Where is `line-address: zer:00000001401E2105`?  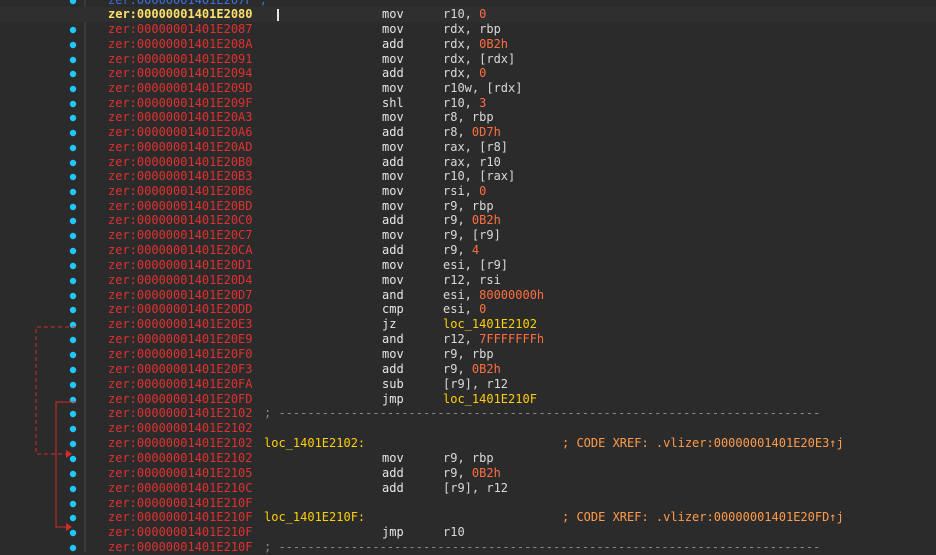 line-address: zer:00000001401E2105 is located at coordinates (180, 473).